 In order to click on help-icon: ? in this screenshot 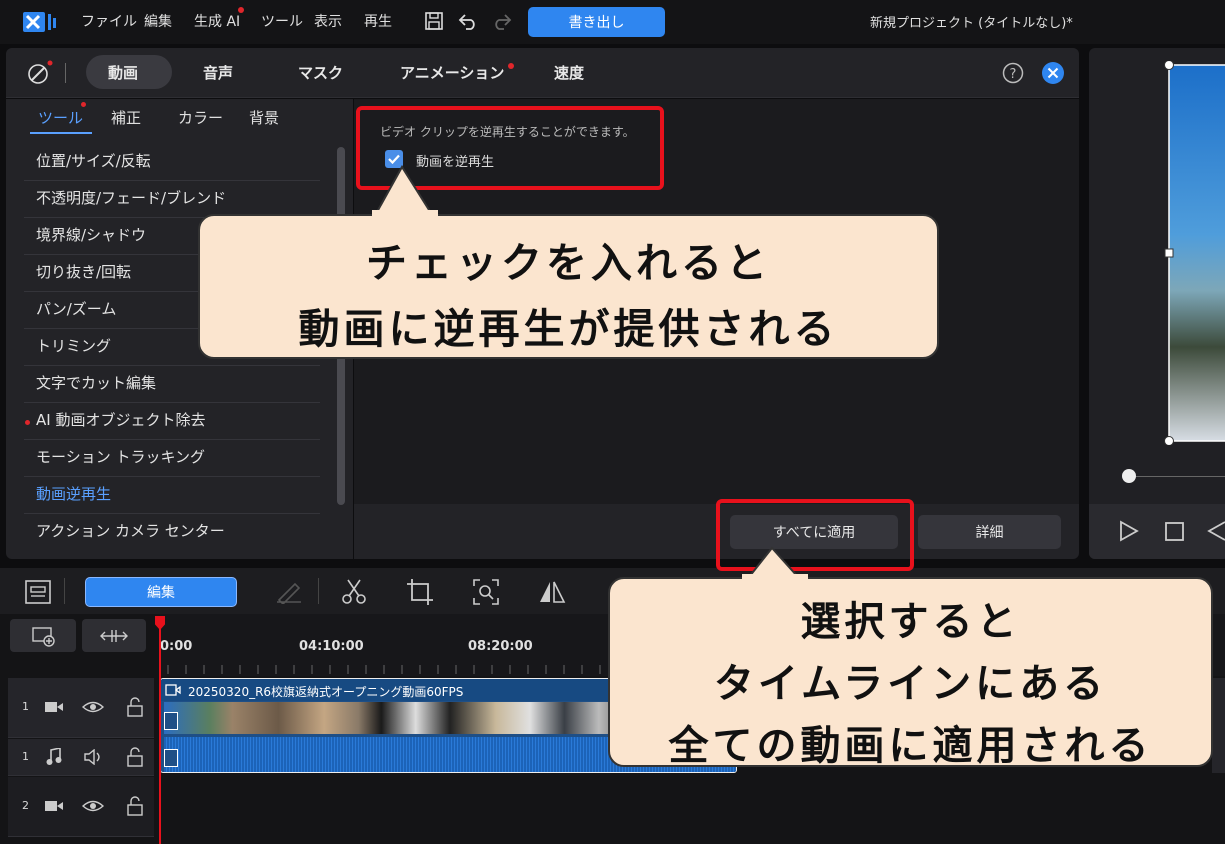, I will do `click(1013, 73)`.